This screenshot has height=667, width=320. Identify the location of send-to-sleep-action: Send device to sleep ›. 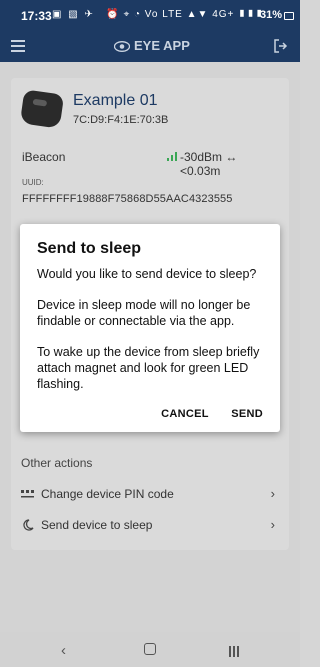
(149, 526).